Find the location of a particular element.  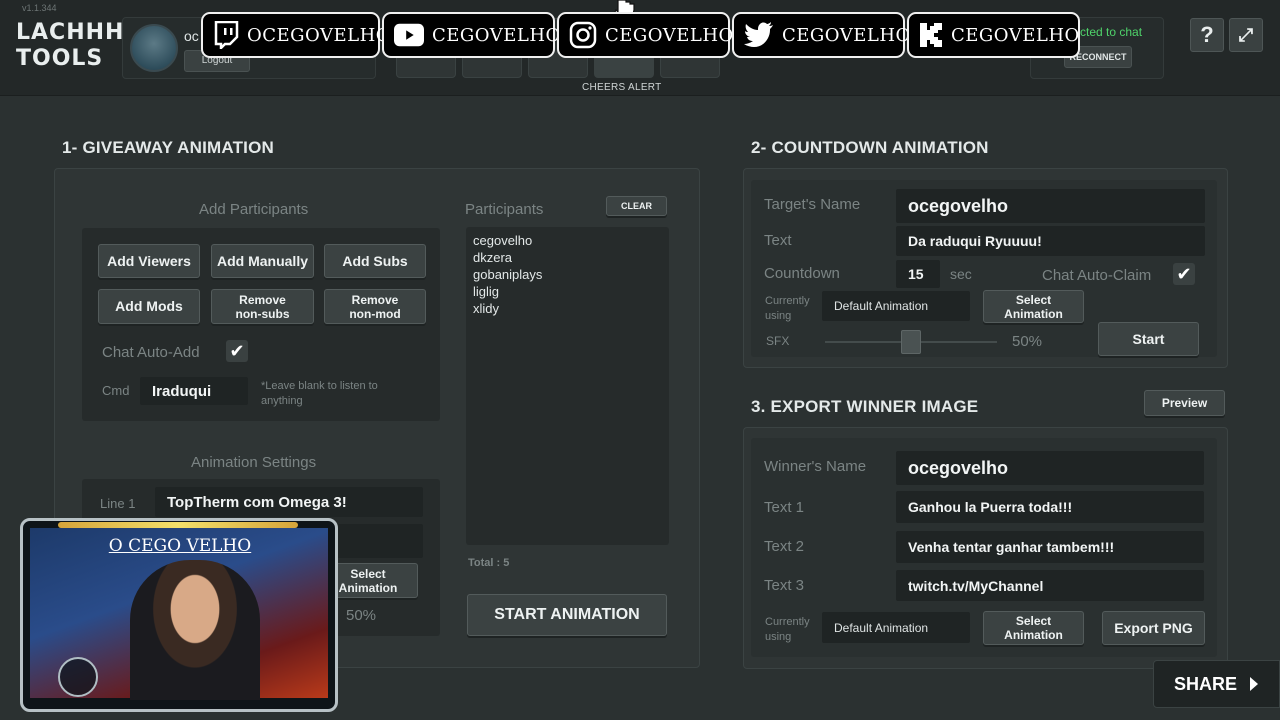

share-label: SHARE is located at coordinates (1206, 683).